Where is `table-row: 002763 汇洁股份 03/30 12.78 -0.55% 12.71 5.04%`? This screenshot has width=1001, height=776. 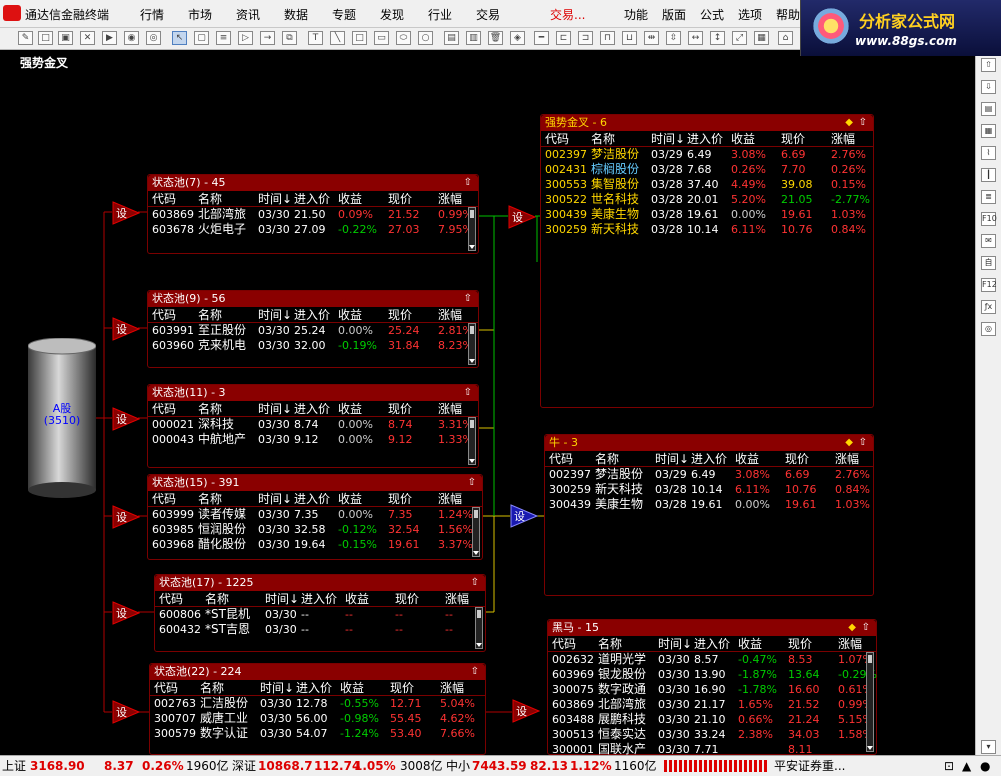 table-row: 002763 汇洁股份 03/30 12.78 -0.55% 12.71 5.04% is located at coordinates (317, 703).